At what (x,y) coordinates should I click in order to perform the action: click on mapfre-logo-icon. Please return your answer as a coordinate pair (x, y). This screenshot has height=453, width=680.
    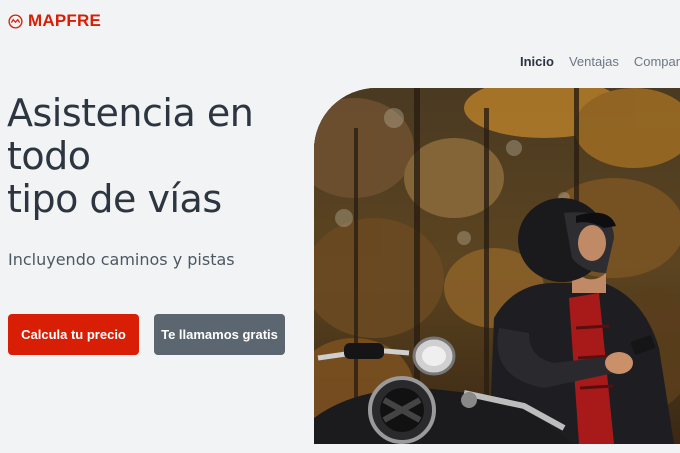
    Looking at the image, I should click on (15, 21).